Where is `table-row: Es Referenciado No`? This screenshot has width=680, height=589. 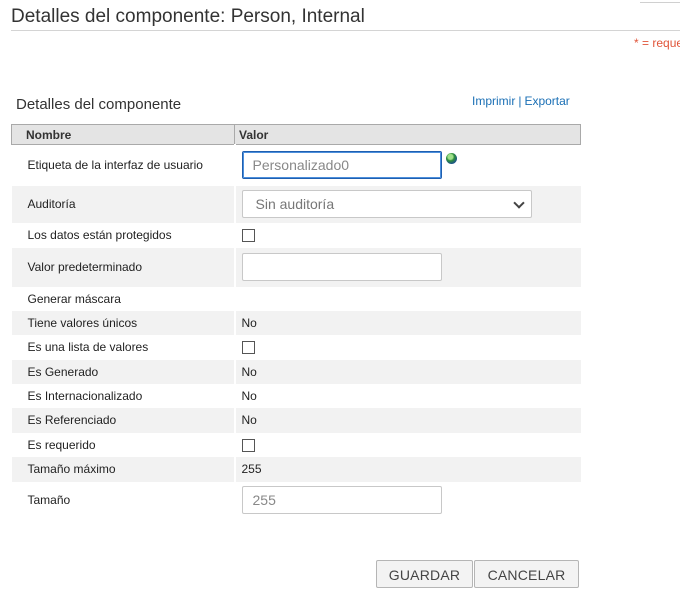
table-row: Es Referenciado No is located at coordinates (296, 420).